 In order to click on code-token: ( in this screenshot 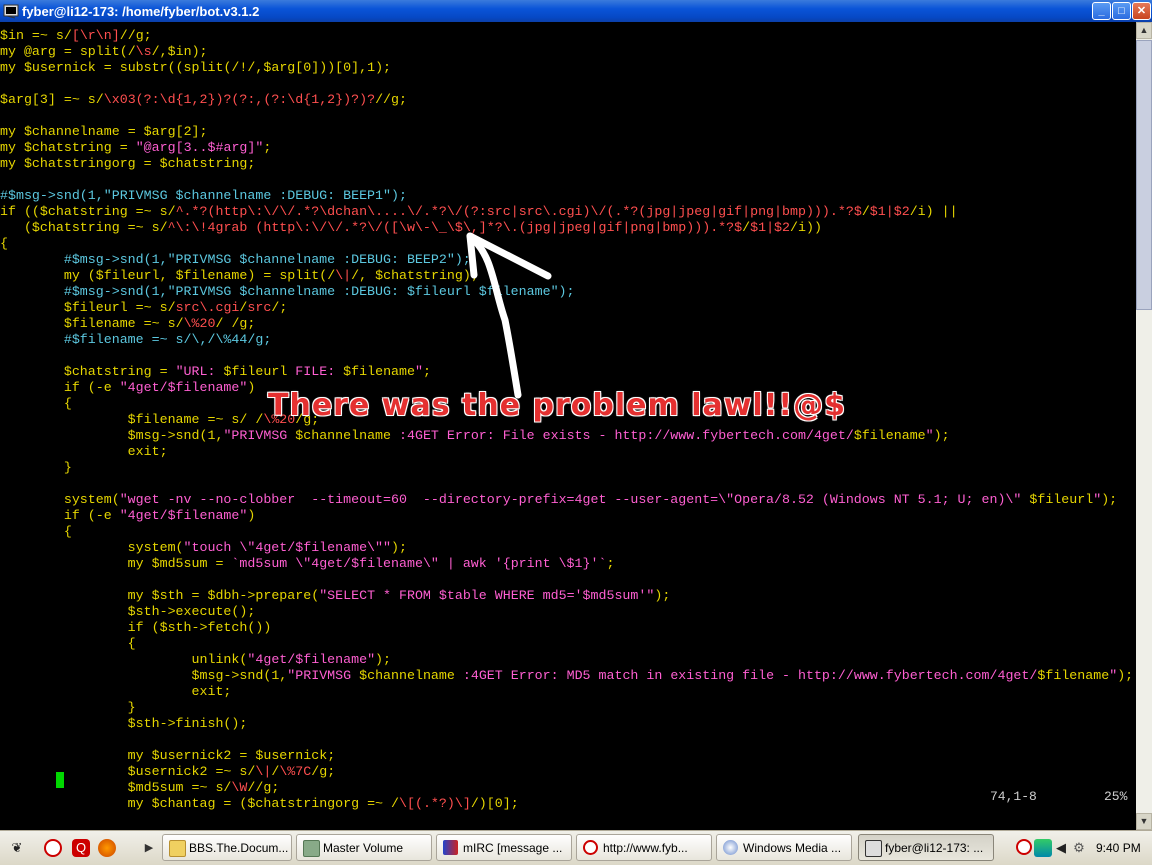, I will do `click(16, 227)`.